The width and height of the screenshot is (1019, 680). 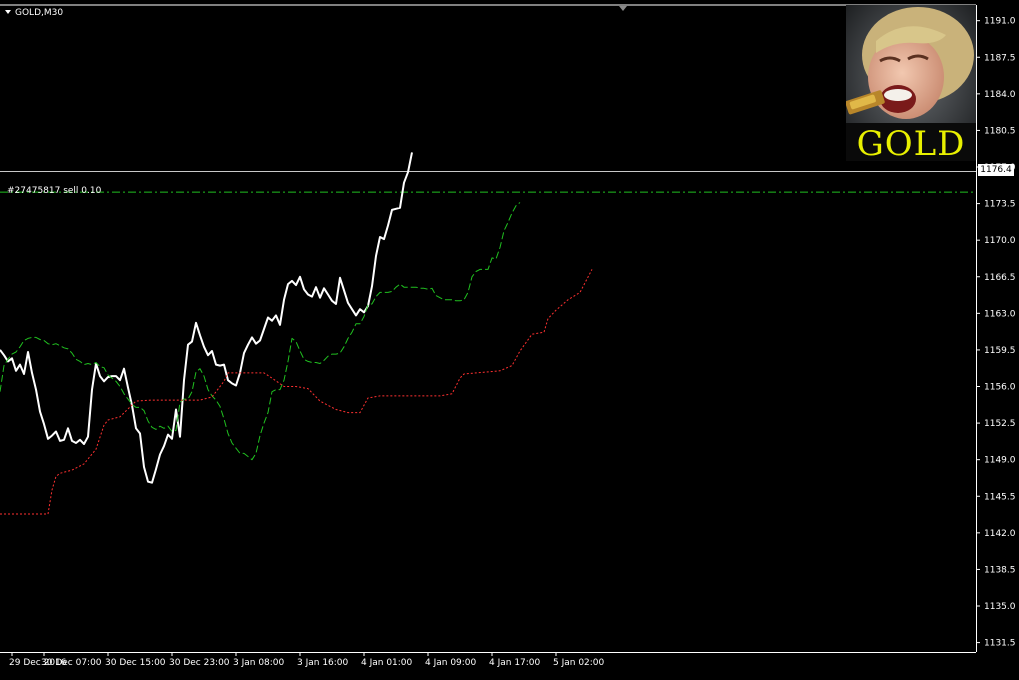 I want to click on x-tick-label: 4 Jan 09:00, so click(x=451, y=663).